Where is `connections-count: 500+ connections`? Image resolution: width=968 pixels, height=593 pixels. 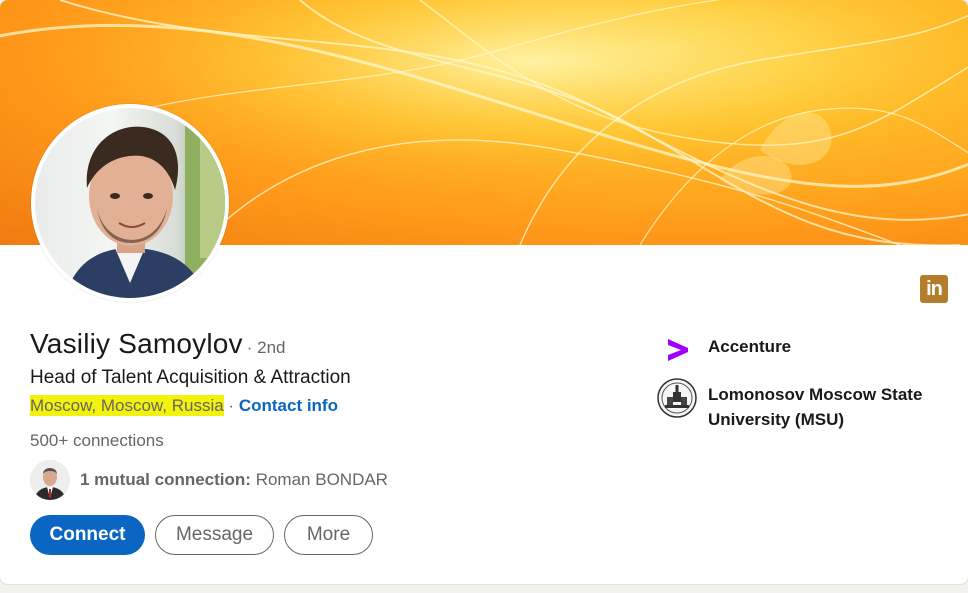 connections-count: 500+ connections is located at coordinates (97, 441).